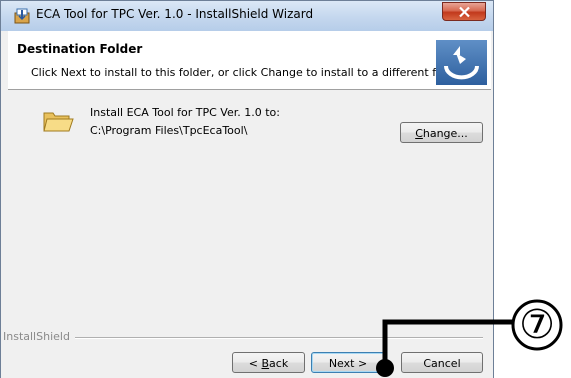 This screenshot has width=571, height=378. I want to click on install-path: C:\Program Files\TpcEcaTool\, so click(169, 130).